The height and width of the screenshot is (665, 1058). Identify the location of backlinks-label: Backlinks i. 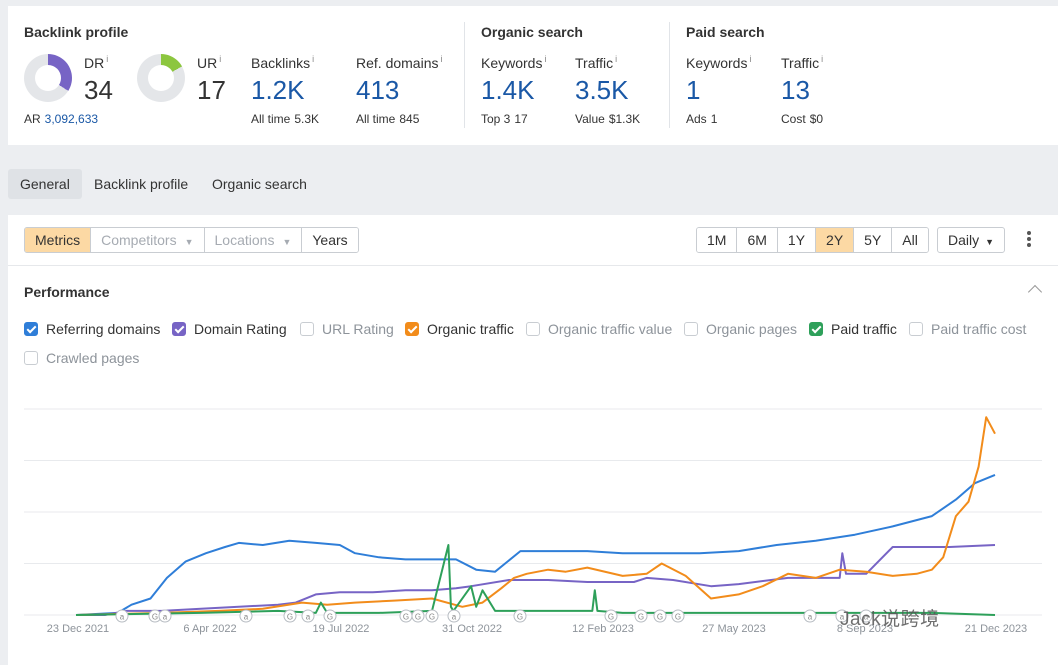
(282, 62).